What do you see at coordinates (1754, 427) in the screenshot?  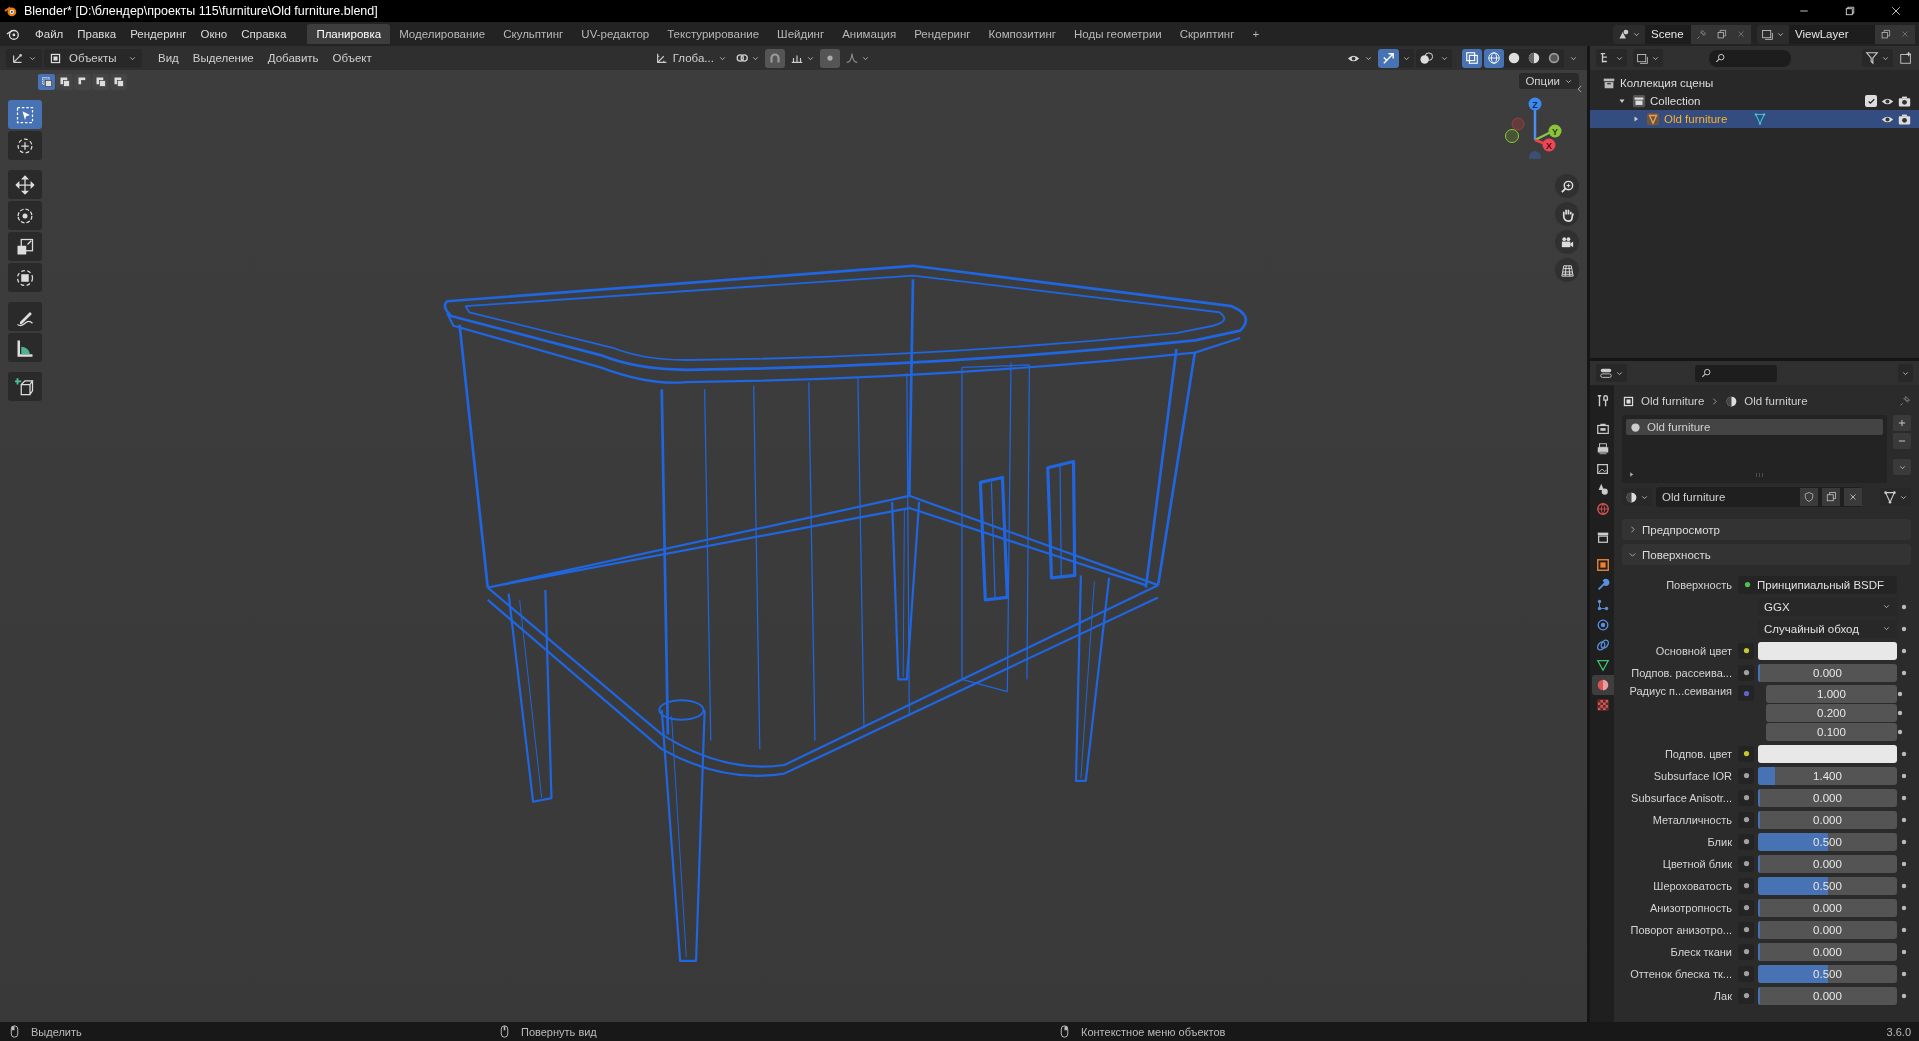 I see `material-slot: Old furniture` at bounding box center [1754, 427].